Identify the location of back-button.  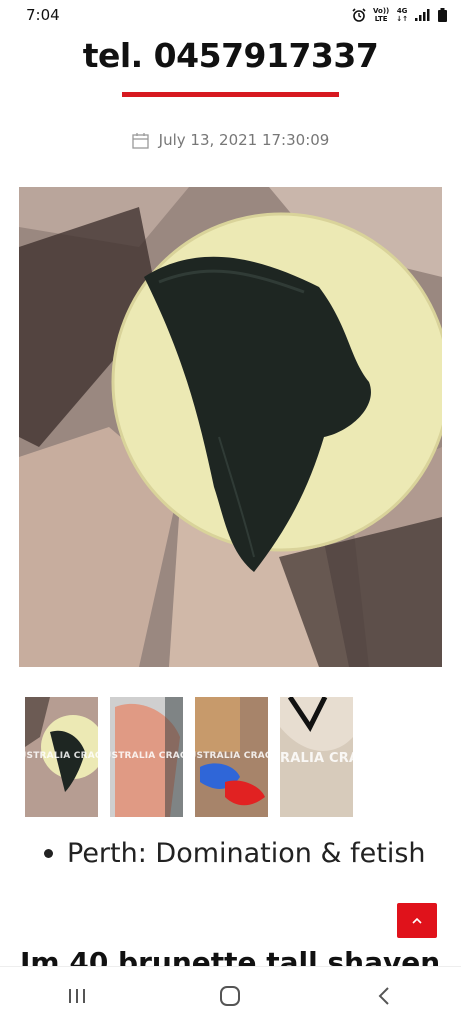
(384, 996).